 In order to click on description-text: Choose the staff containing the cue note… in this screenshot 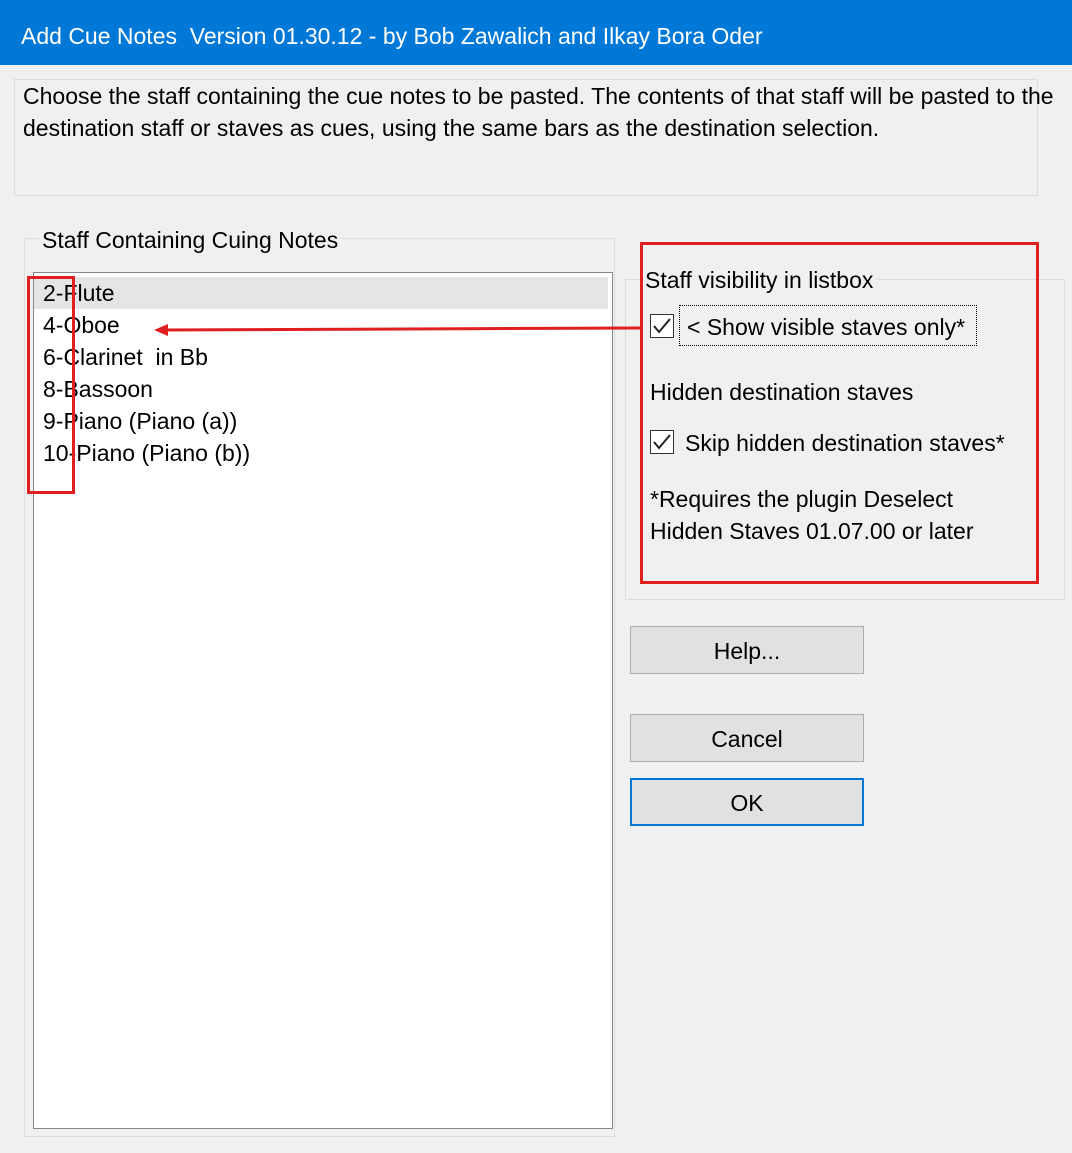, I will do `click(538, 112)`.